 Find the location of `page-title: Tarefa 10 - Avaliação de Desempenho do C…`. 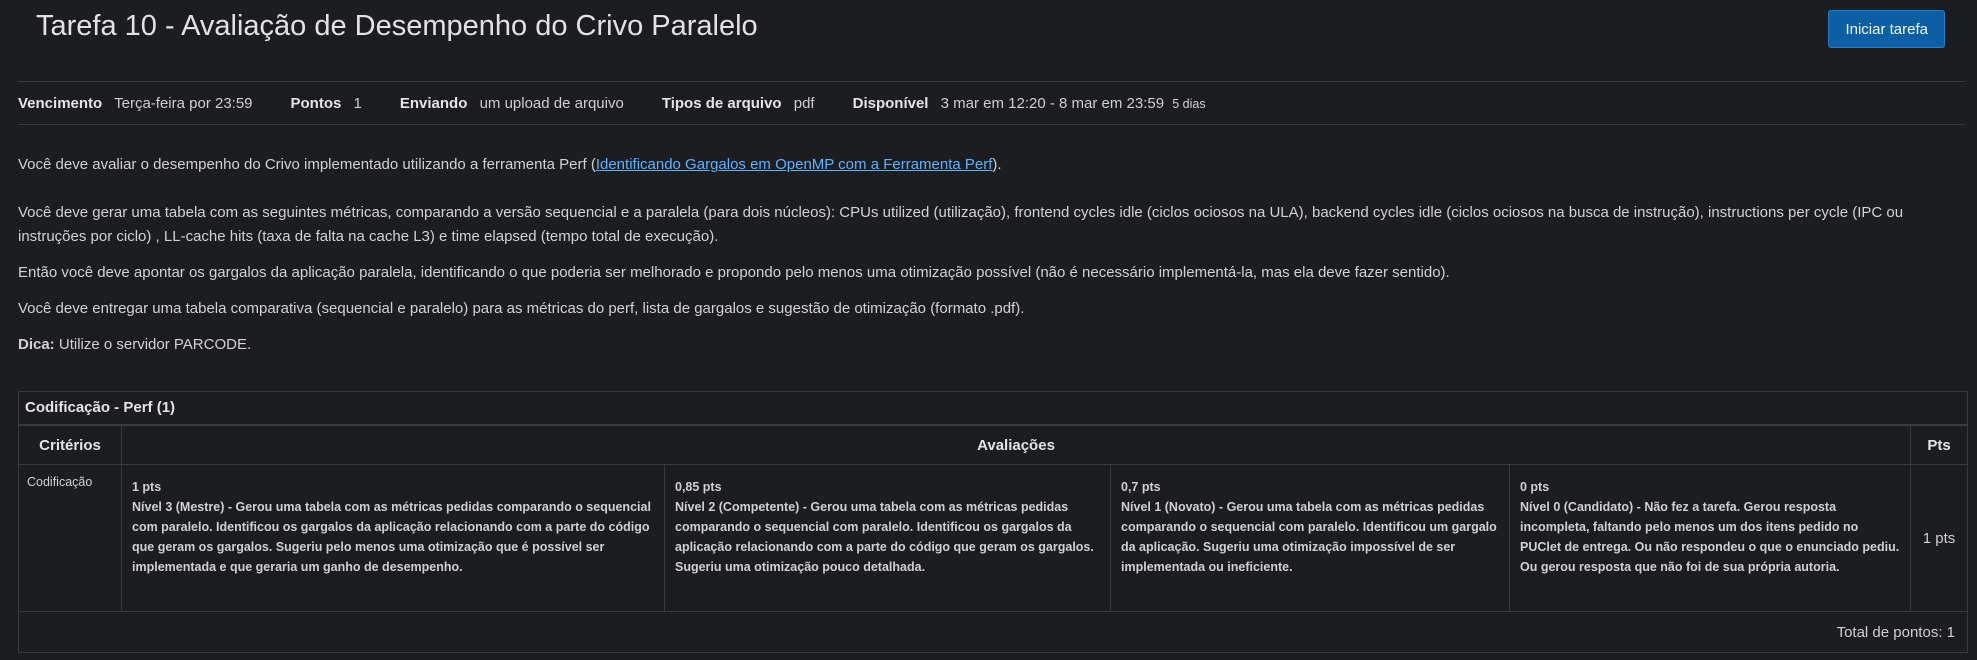

page-title: Tarefa 10 - Avaliação de Desempenho do C… is located at coordinates (397, 26).